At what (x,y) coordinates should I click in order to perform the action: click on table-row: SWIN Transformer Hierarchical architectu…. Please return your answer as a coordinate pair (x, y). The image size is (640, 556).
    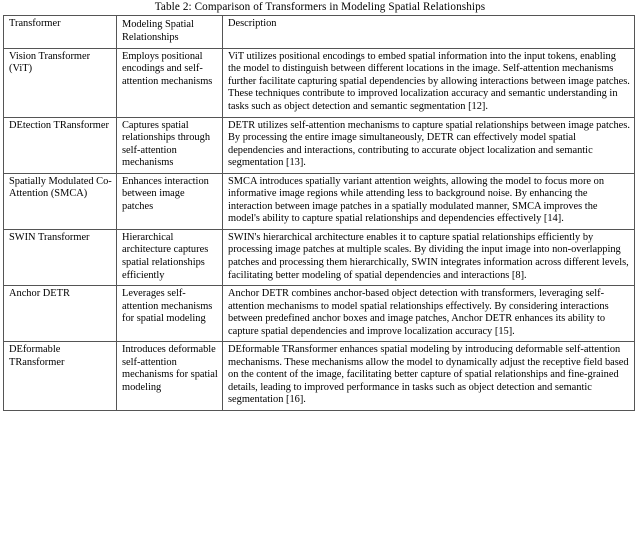
    Looking at the image, I should click on (319, 257).